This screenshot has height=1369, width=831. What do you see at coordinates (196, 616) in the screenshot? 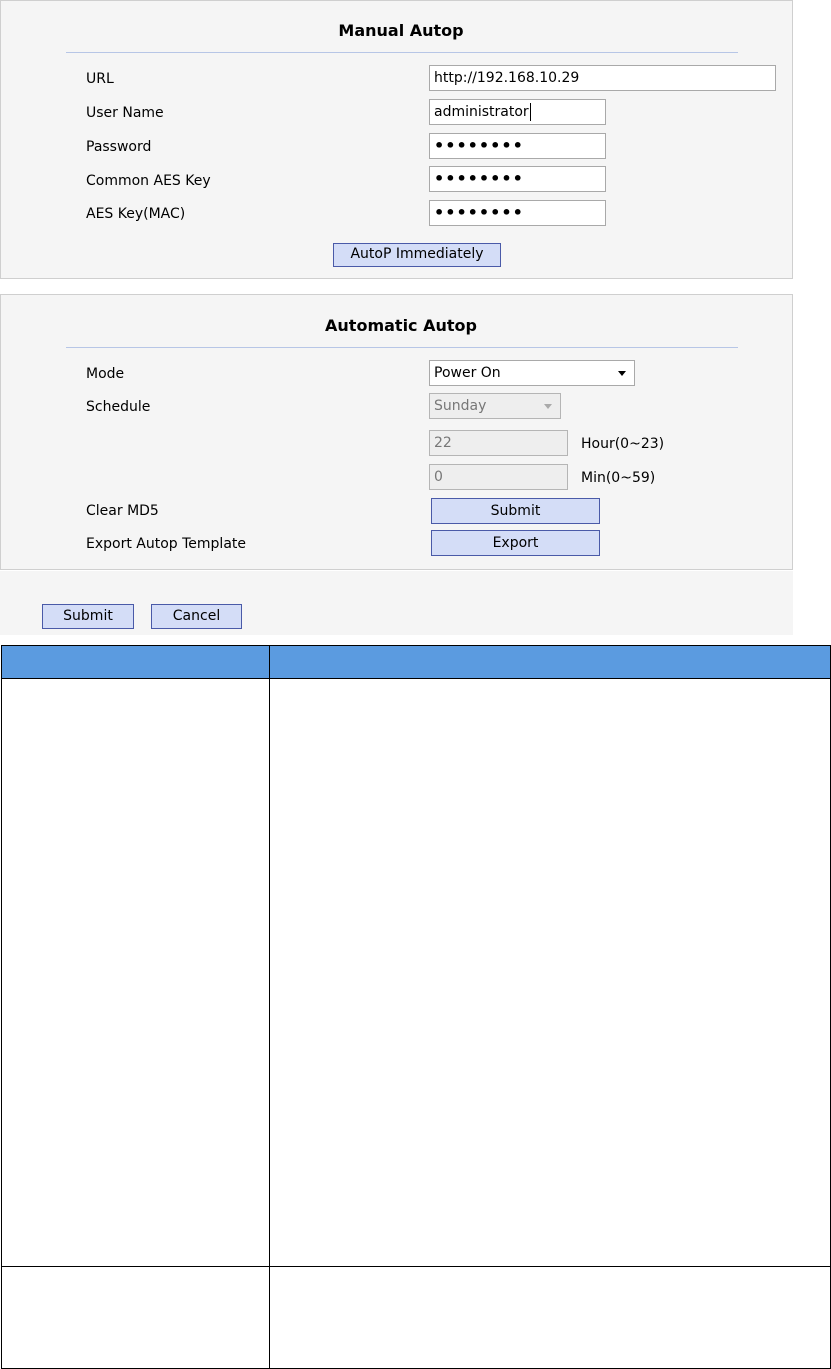
I see `cancel-button: Cancel` at bounding box center [196, 616].